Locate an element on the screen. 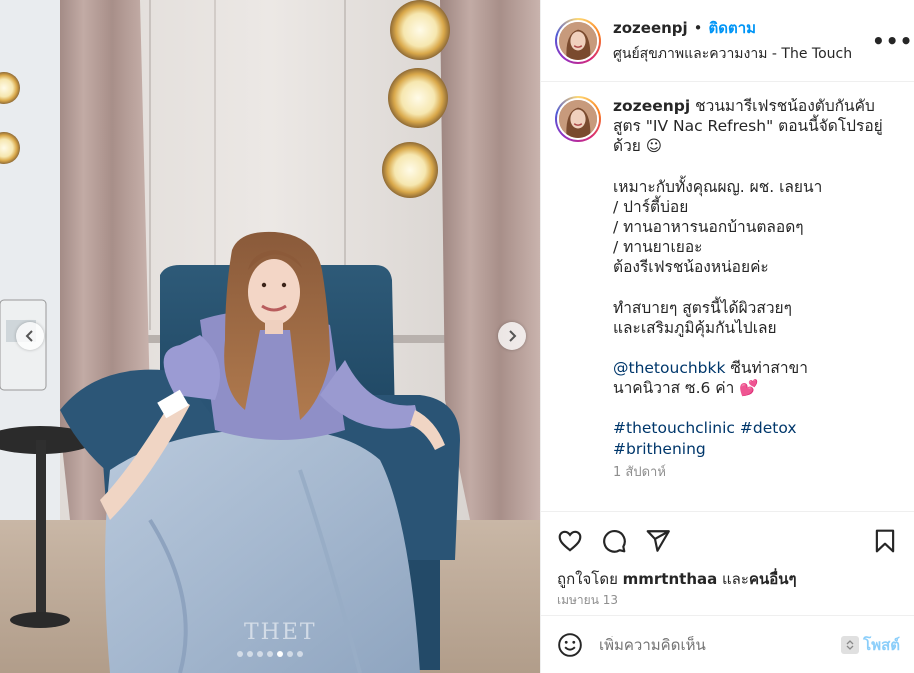  liker-username: mmrtnthaa is located at coordinates (670, 579).